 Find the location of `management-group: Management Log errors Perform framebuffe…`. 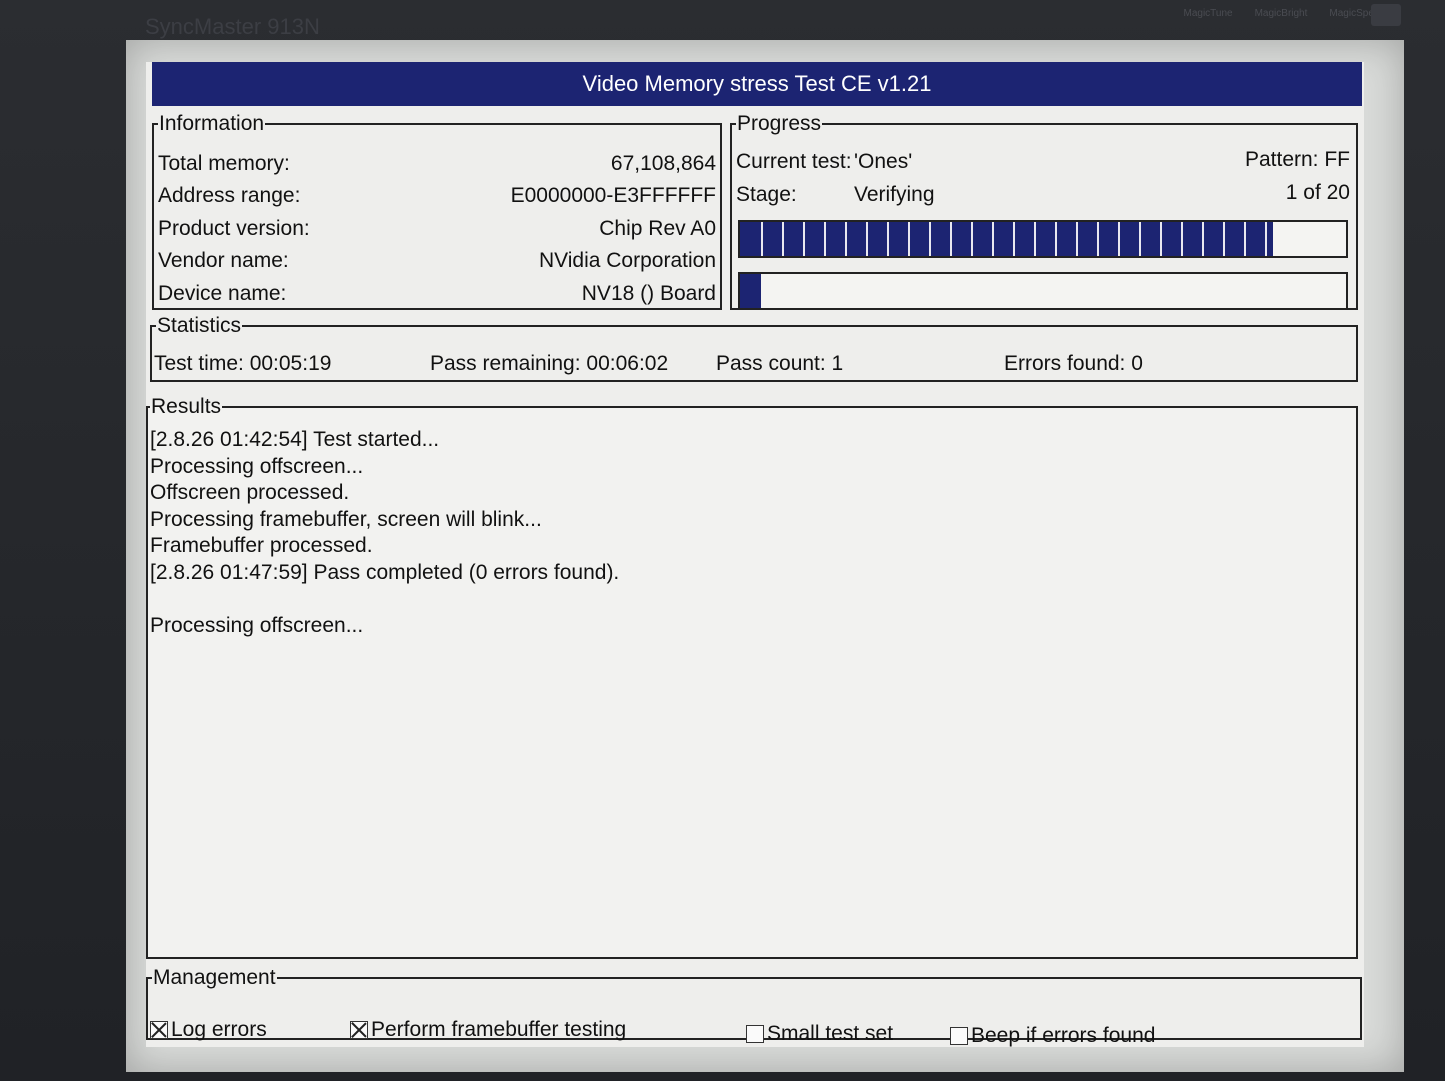

management-group: Management Log errors Perform framebuffe… is located at coordinates (754, 1006).